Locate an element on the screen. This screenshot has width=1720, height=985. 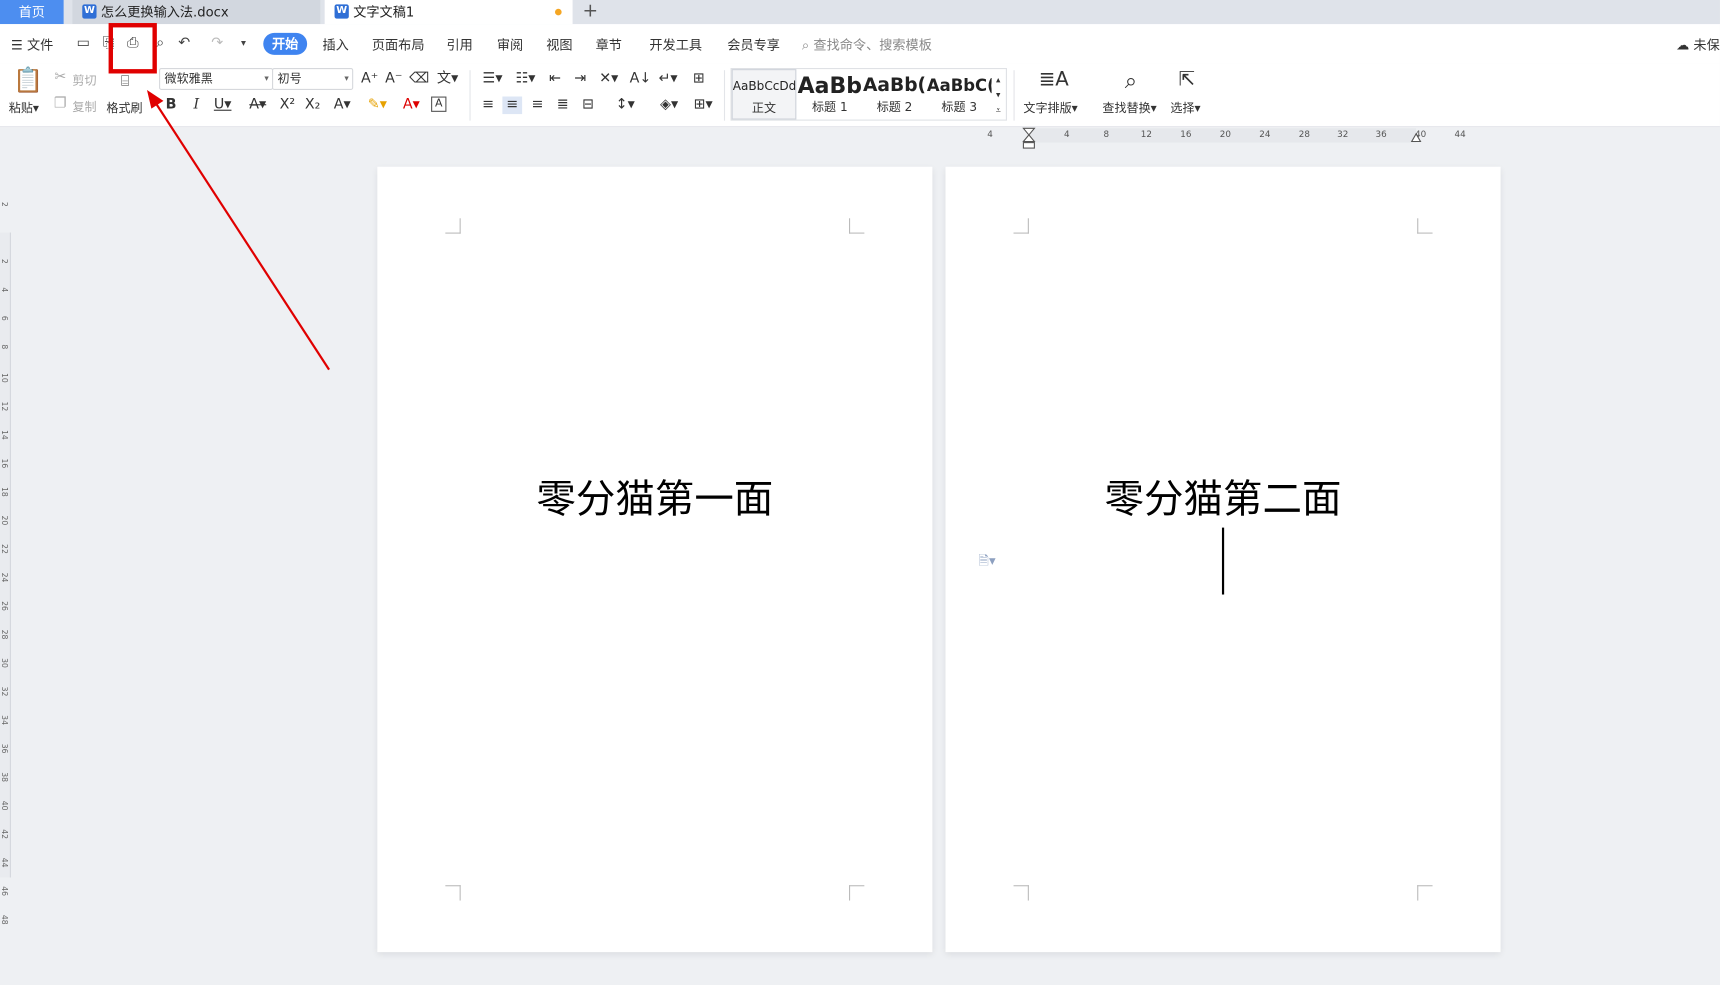
underline-icon: U▾ is located at coordinates (223, 106).